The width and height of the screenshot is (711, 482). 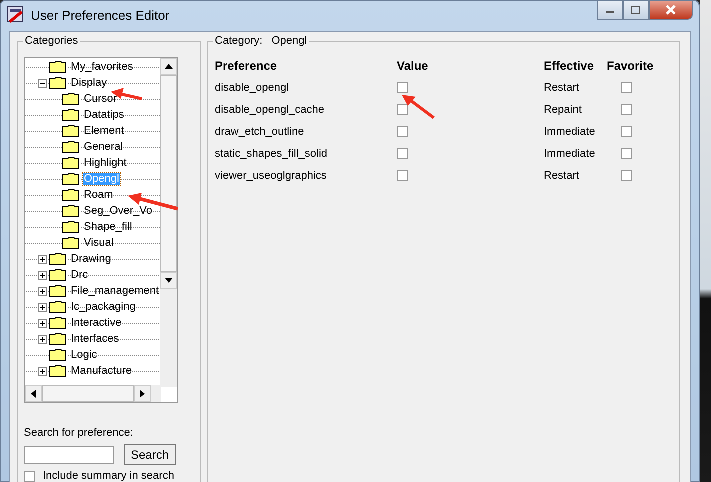 I want to click on close-icon, so click(x=671, y=10).